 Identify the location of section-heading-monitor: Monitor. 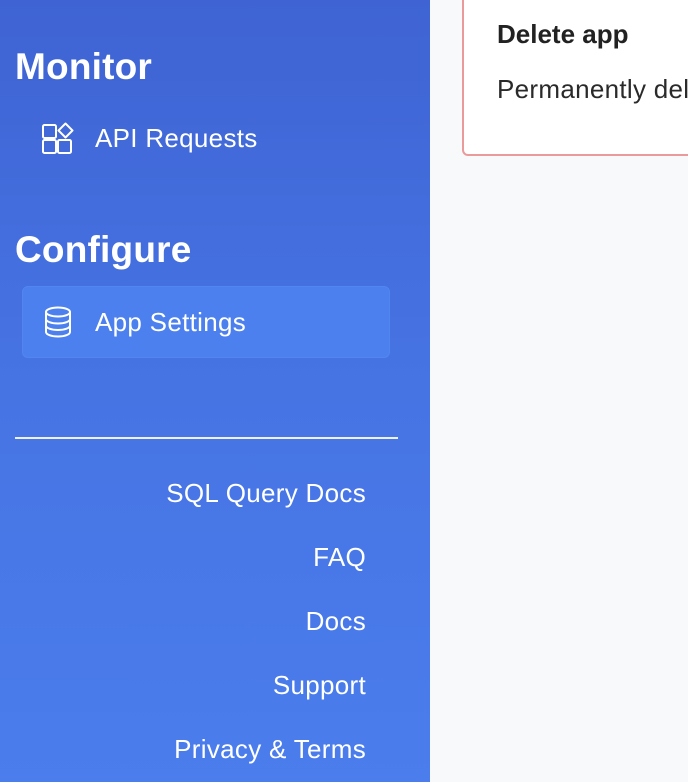
(84, 66).